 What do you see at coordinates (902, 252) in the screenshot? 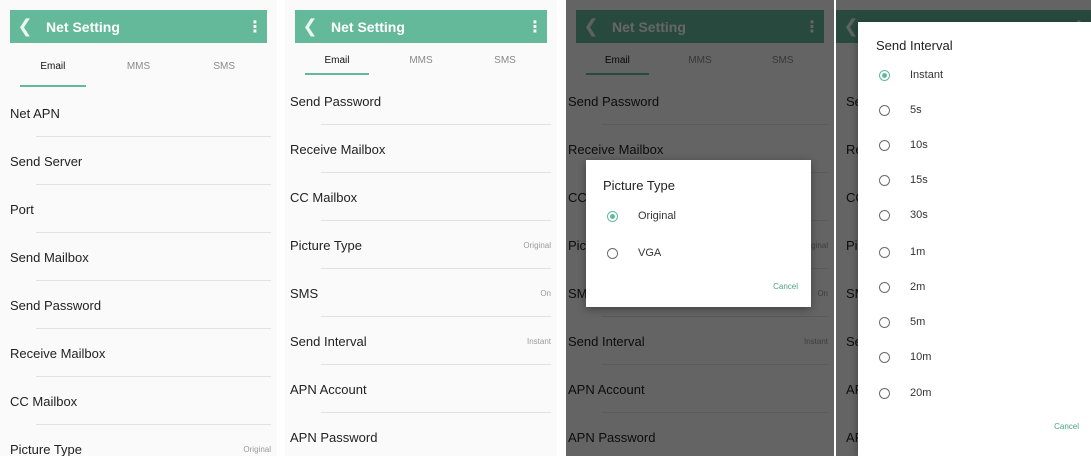
I see `option-1m: 1m` at bounding box center [902, 252].